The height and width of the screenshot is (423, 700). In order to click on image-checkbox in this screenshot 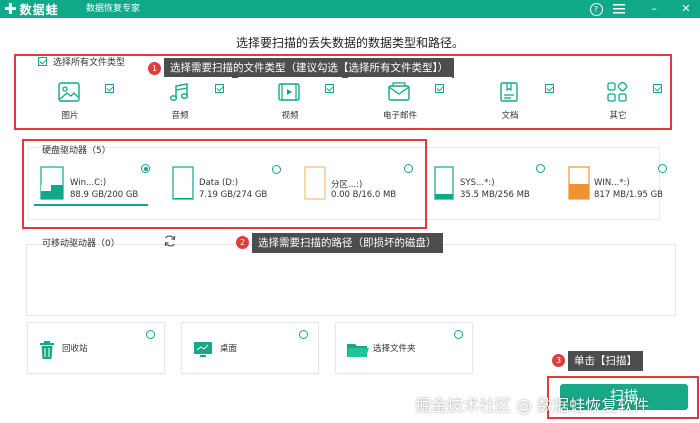, I will do `click(109, 88)`.